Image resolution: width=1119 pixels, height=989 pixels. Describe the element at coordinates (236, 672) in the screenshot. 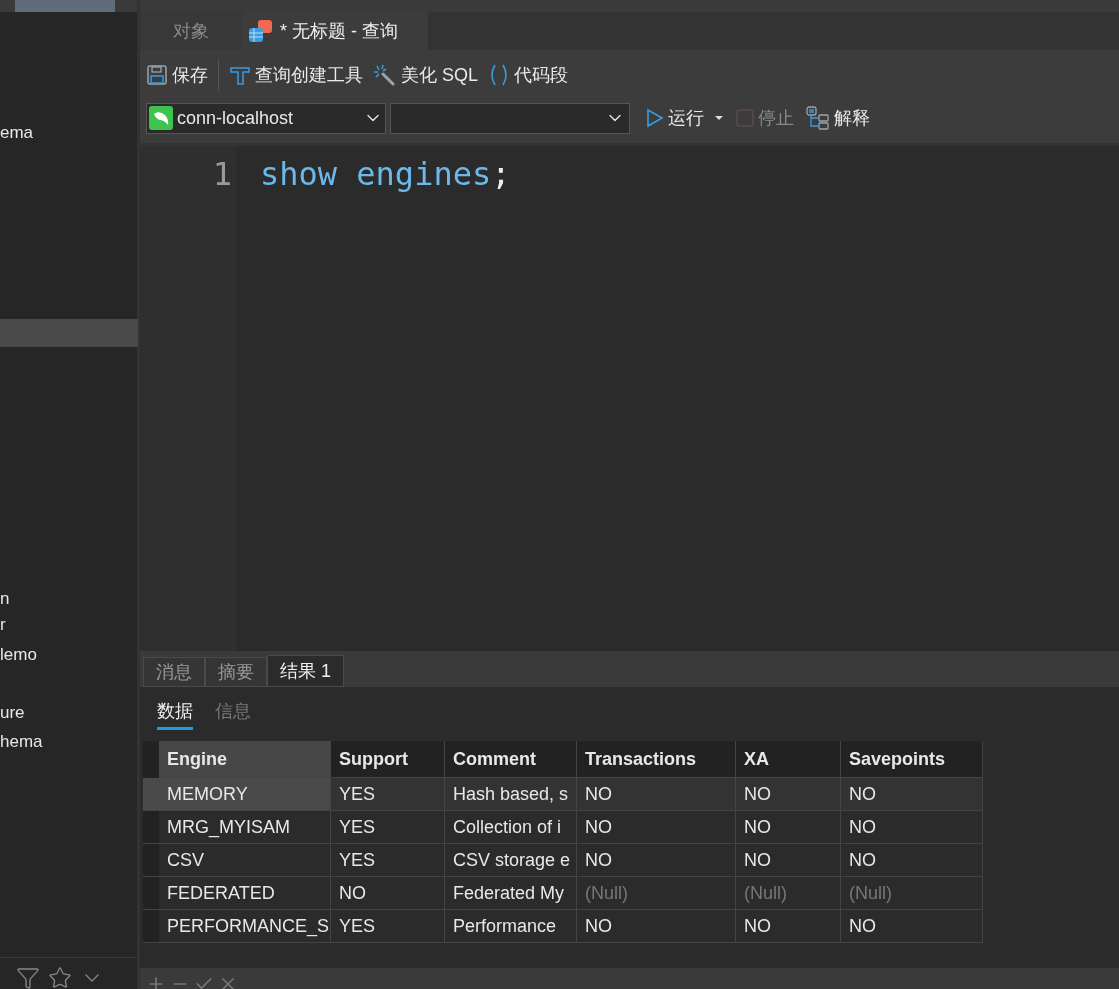

I see `result-tab: 摘要` at that location.